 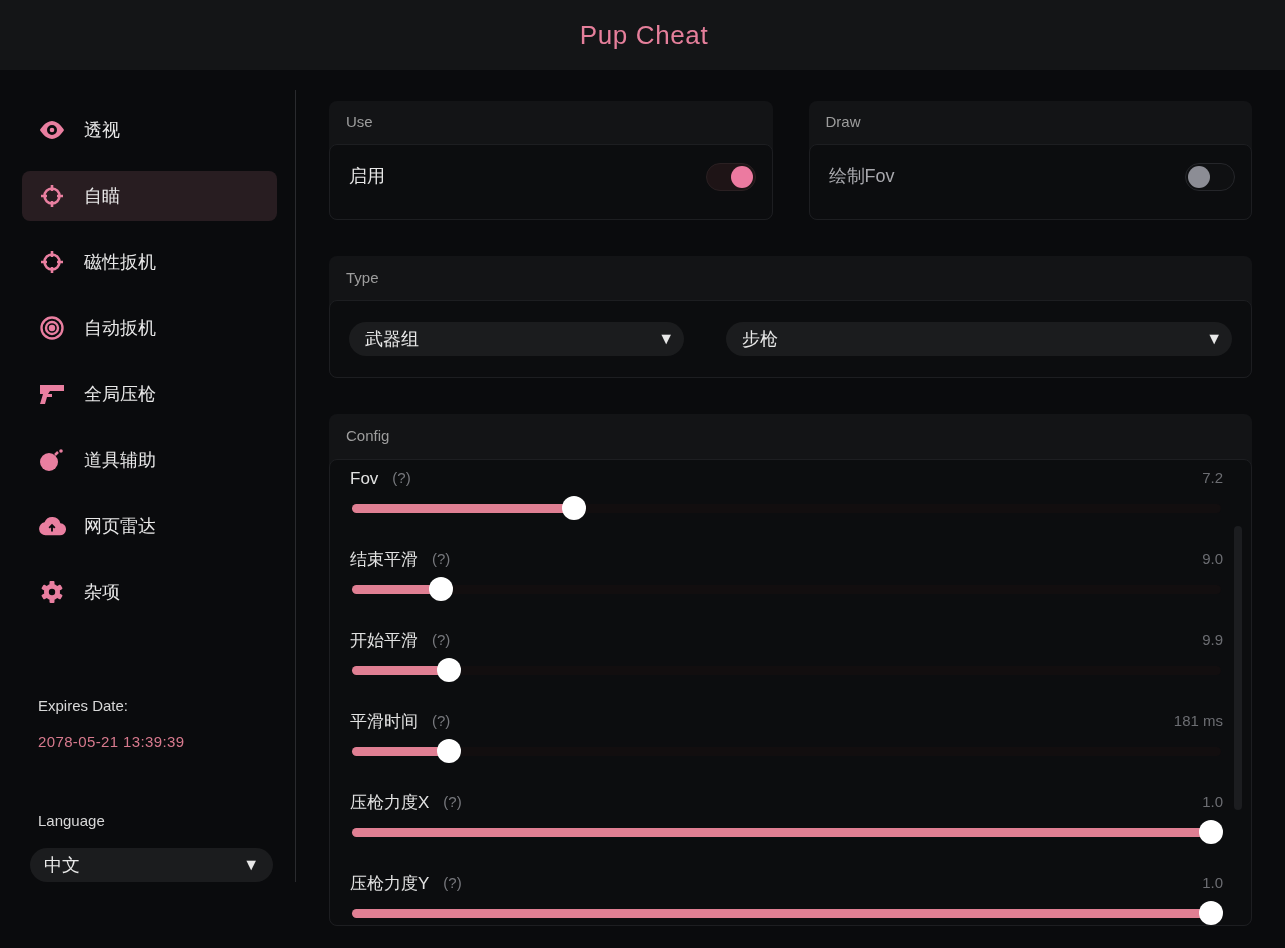 I want to click on dropdown: 步枪 ▼, so click(x=979, y=339).